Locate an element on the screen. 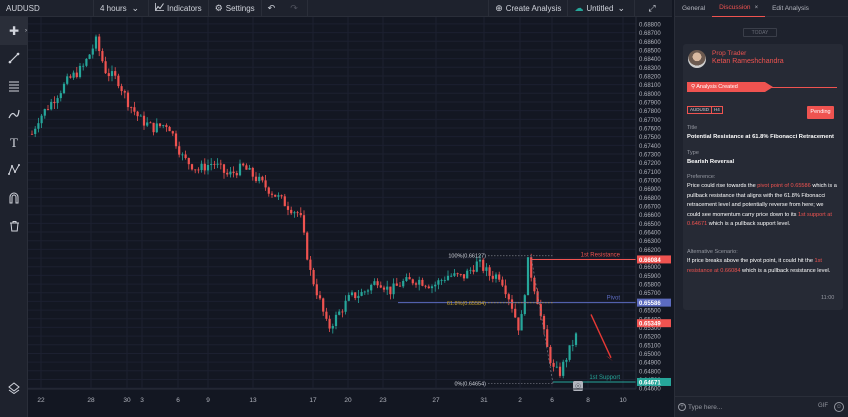  interval-label: 4 hours is located at coordinates (113, 8).